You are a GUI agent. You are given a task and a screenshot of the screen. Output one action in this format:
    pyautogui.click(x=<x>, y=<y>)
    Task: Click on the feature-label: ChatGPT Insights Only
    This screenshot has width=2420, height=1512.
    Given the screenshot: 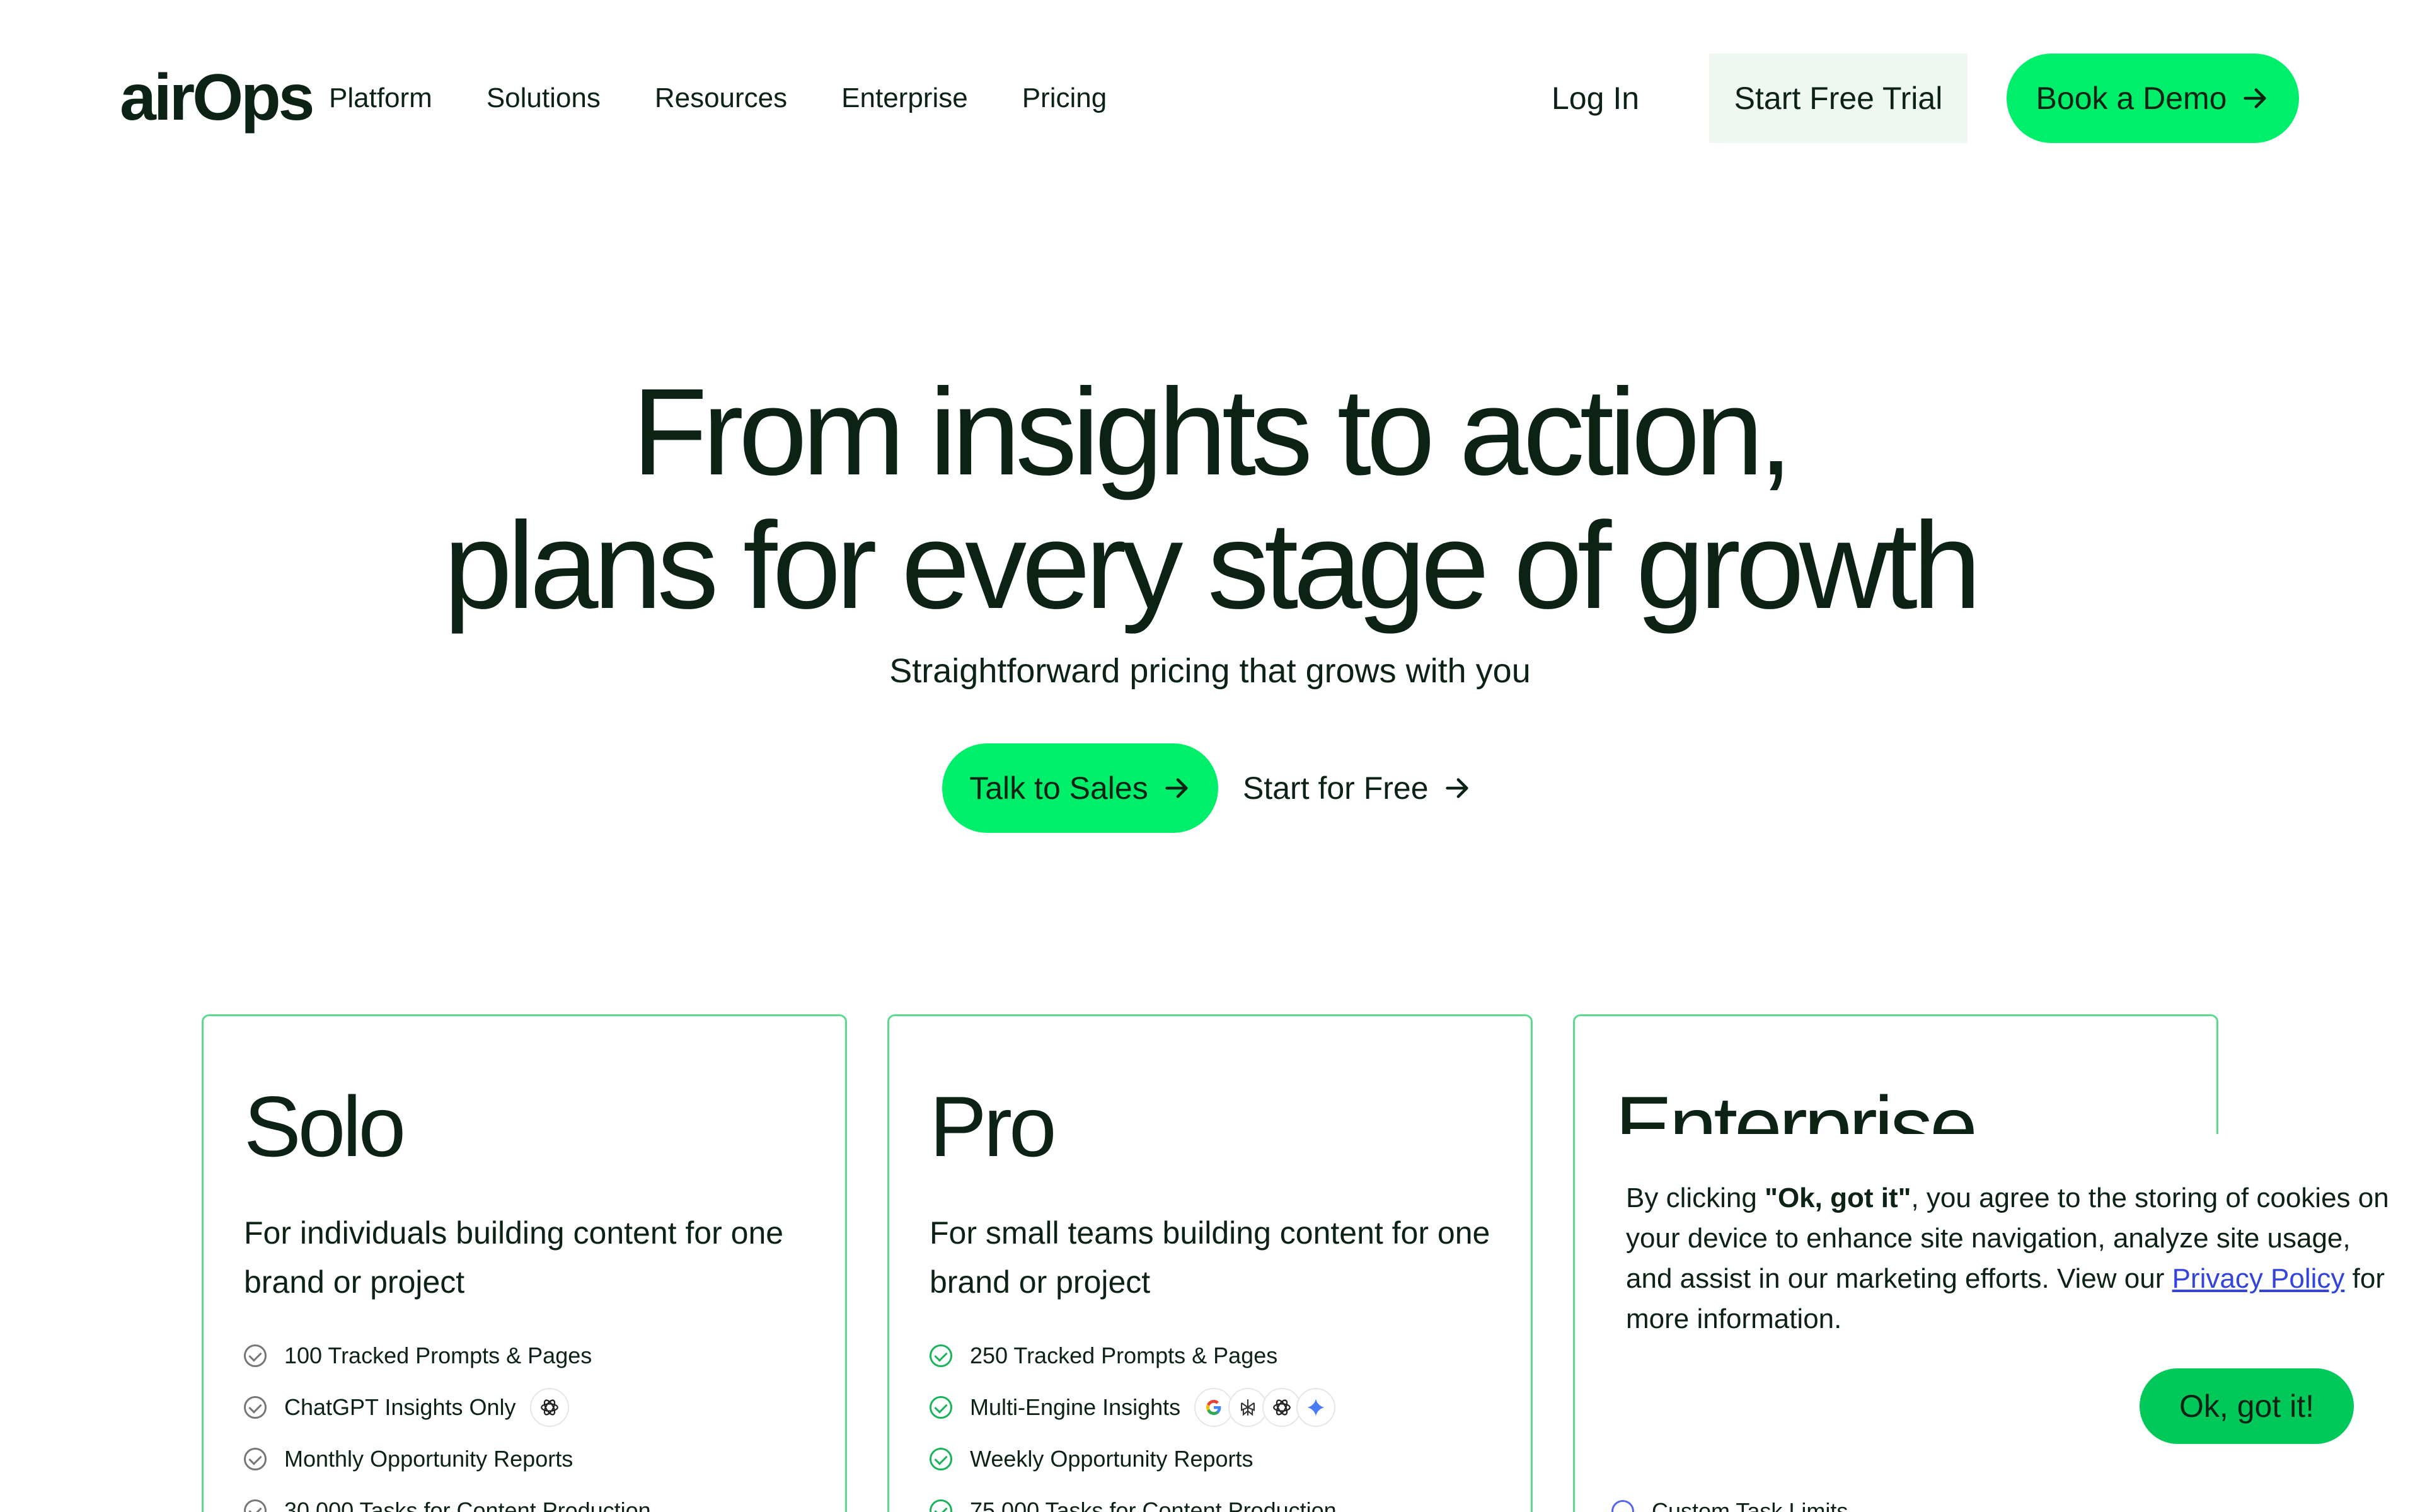 What is the action you would take?
    pyautogui.click(x=400, y=1407)
    